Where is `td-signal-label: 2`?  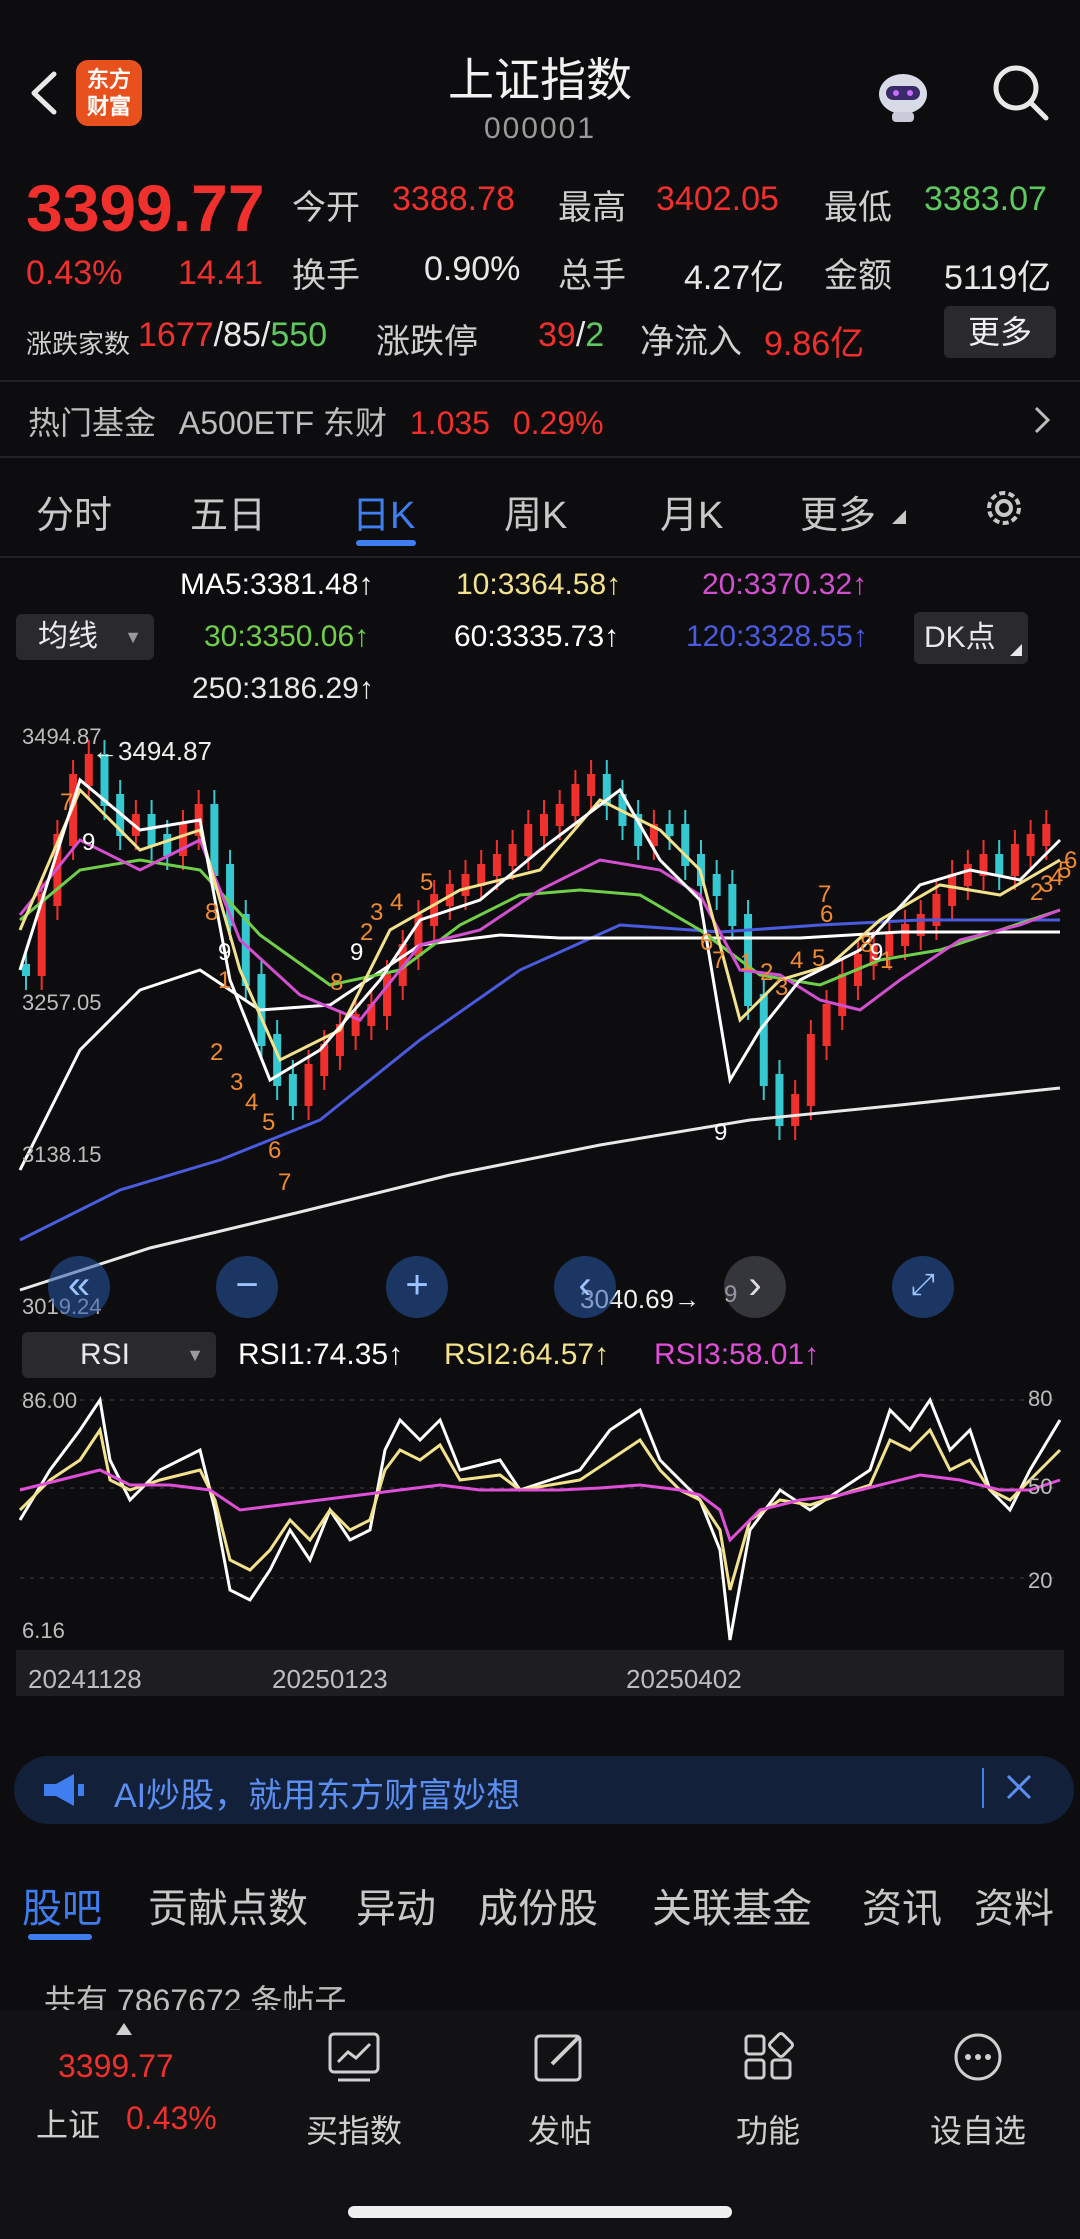
td-signal-label: 2 is located at coordinates (766, 972).